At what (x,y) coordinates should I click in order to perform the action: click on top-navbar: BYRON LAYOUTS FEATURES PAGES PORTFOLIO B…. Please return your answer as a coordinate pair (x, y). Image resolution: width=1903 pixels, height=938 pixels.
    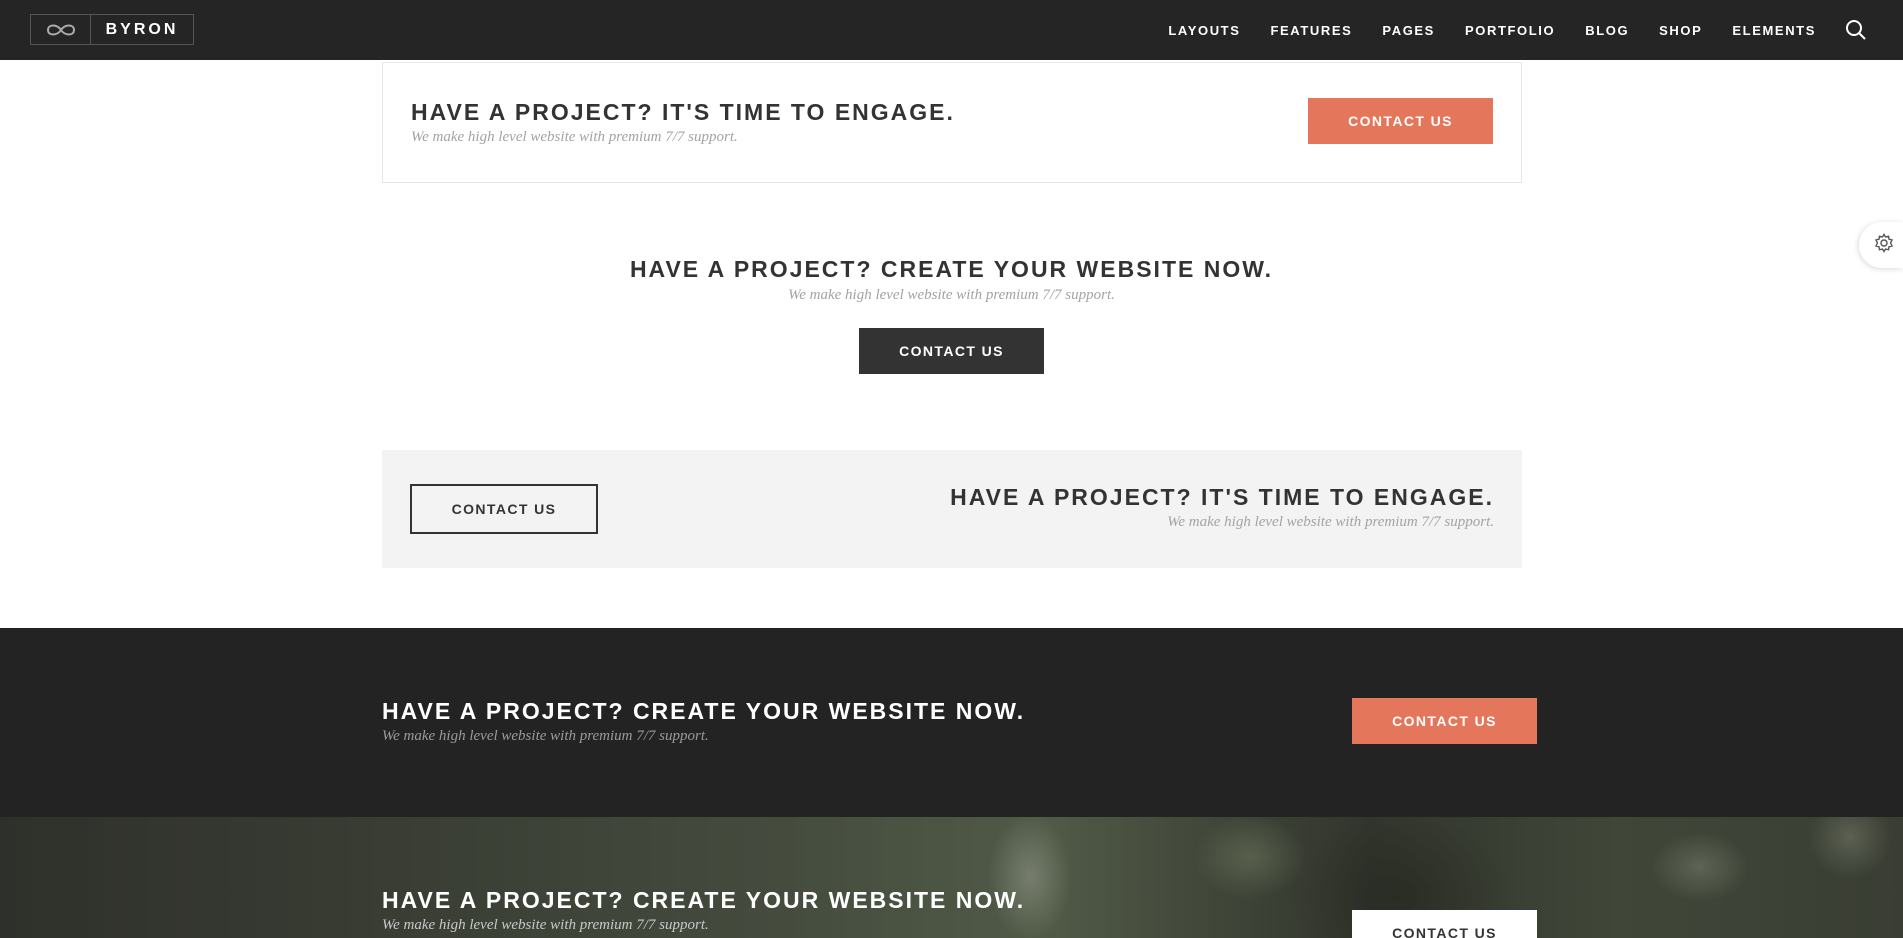
    Looking at the image, I should click on (951, 30).